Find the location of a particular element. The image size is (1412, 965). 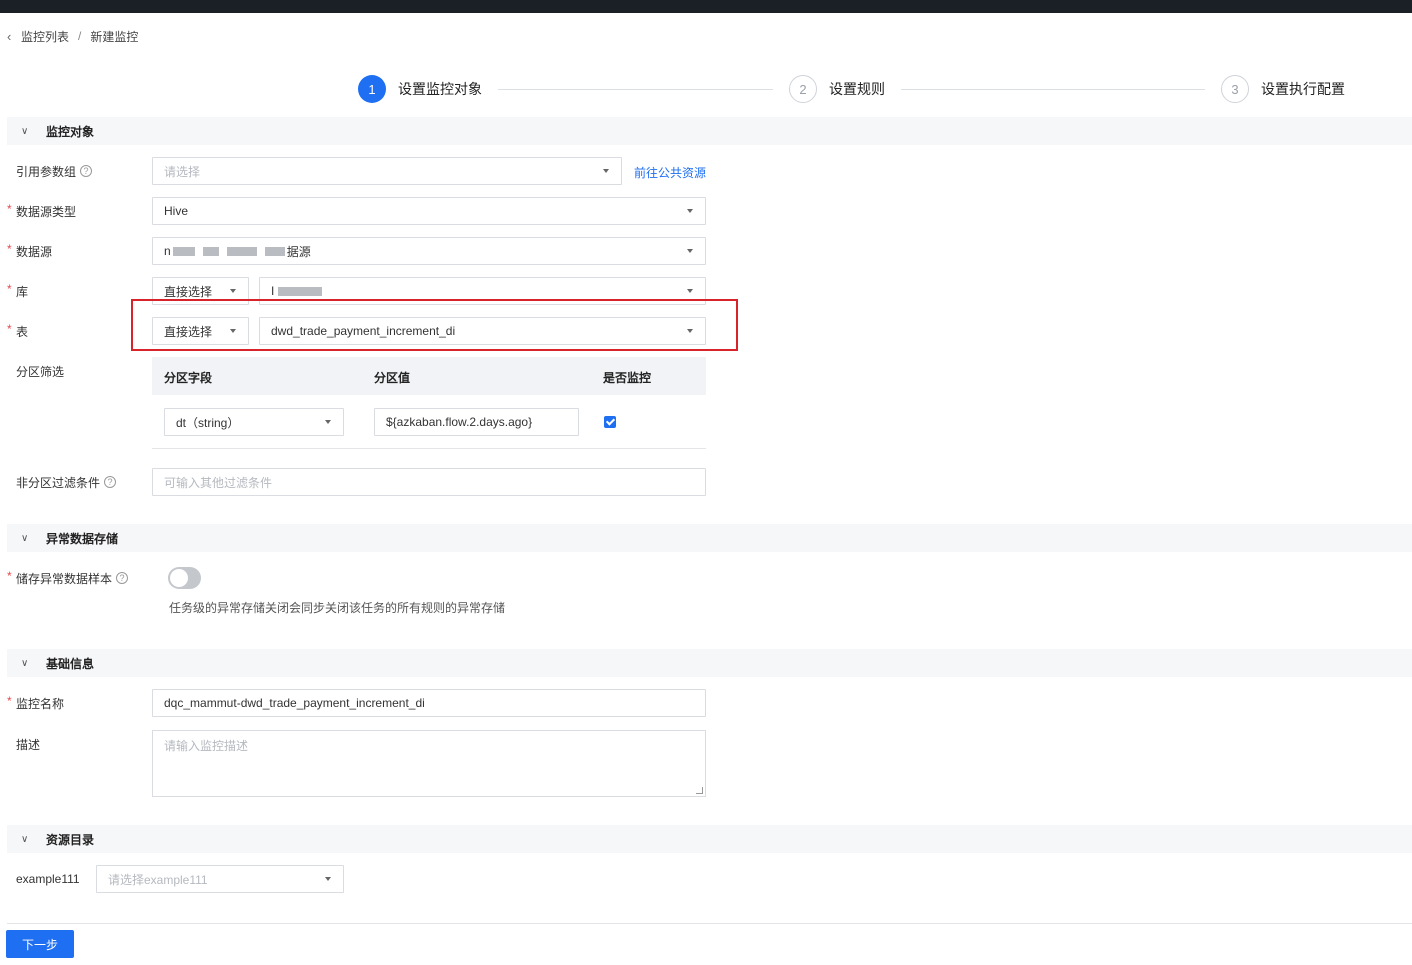

section-title: 基础信息 is located at coordinates (70, 663).